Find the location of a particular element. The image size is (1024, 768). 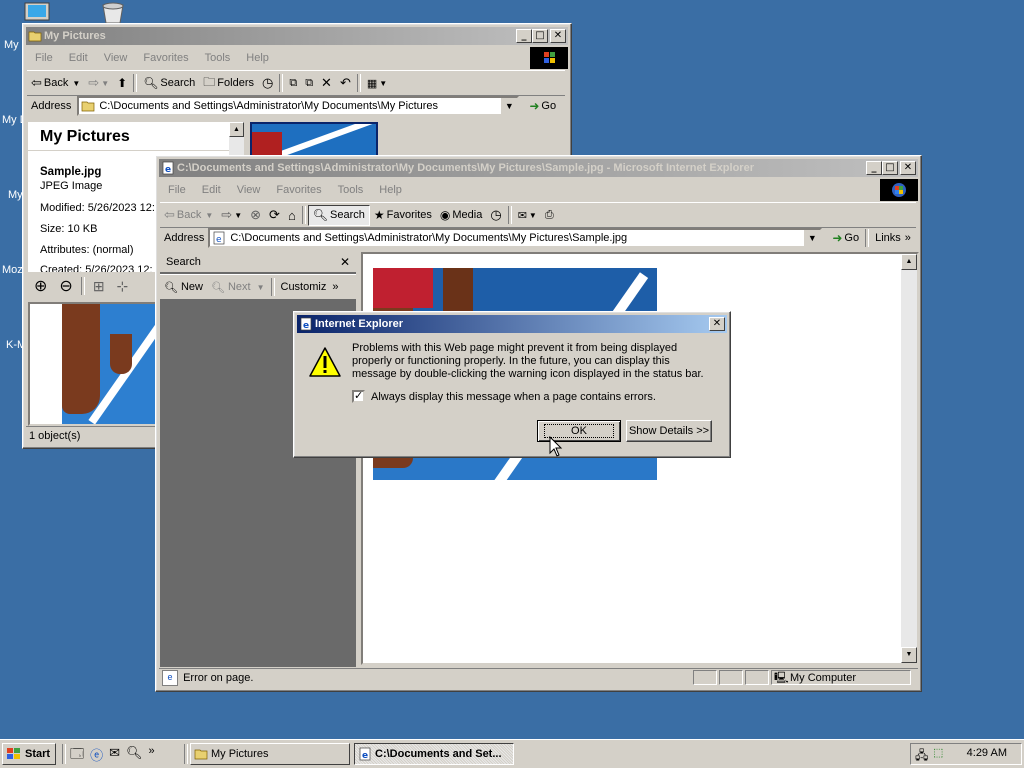

internet-explorer-icon: ⓔ is located at coordinates (96, 754).